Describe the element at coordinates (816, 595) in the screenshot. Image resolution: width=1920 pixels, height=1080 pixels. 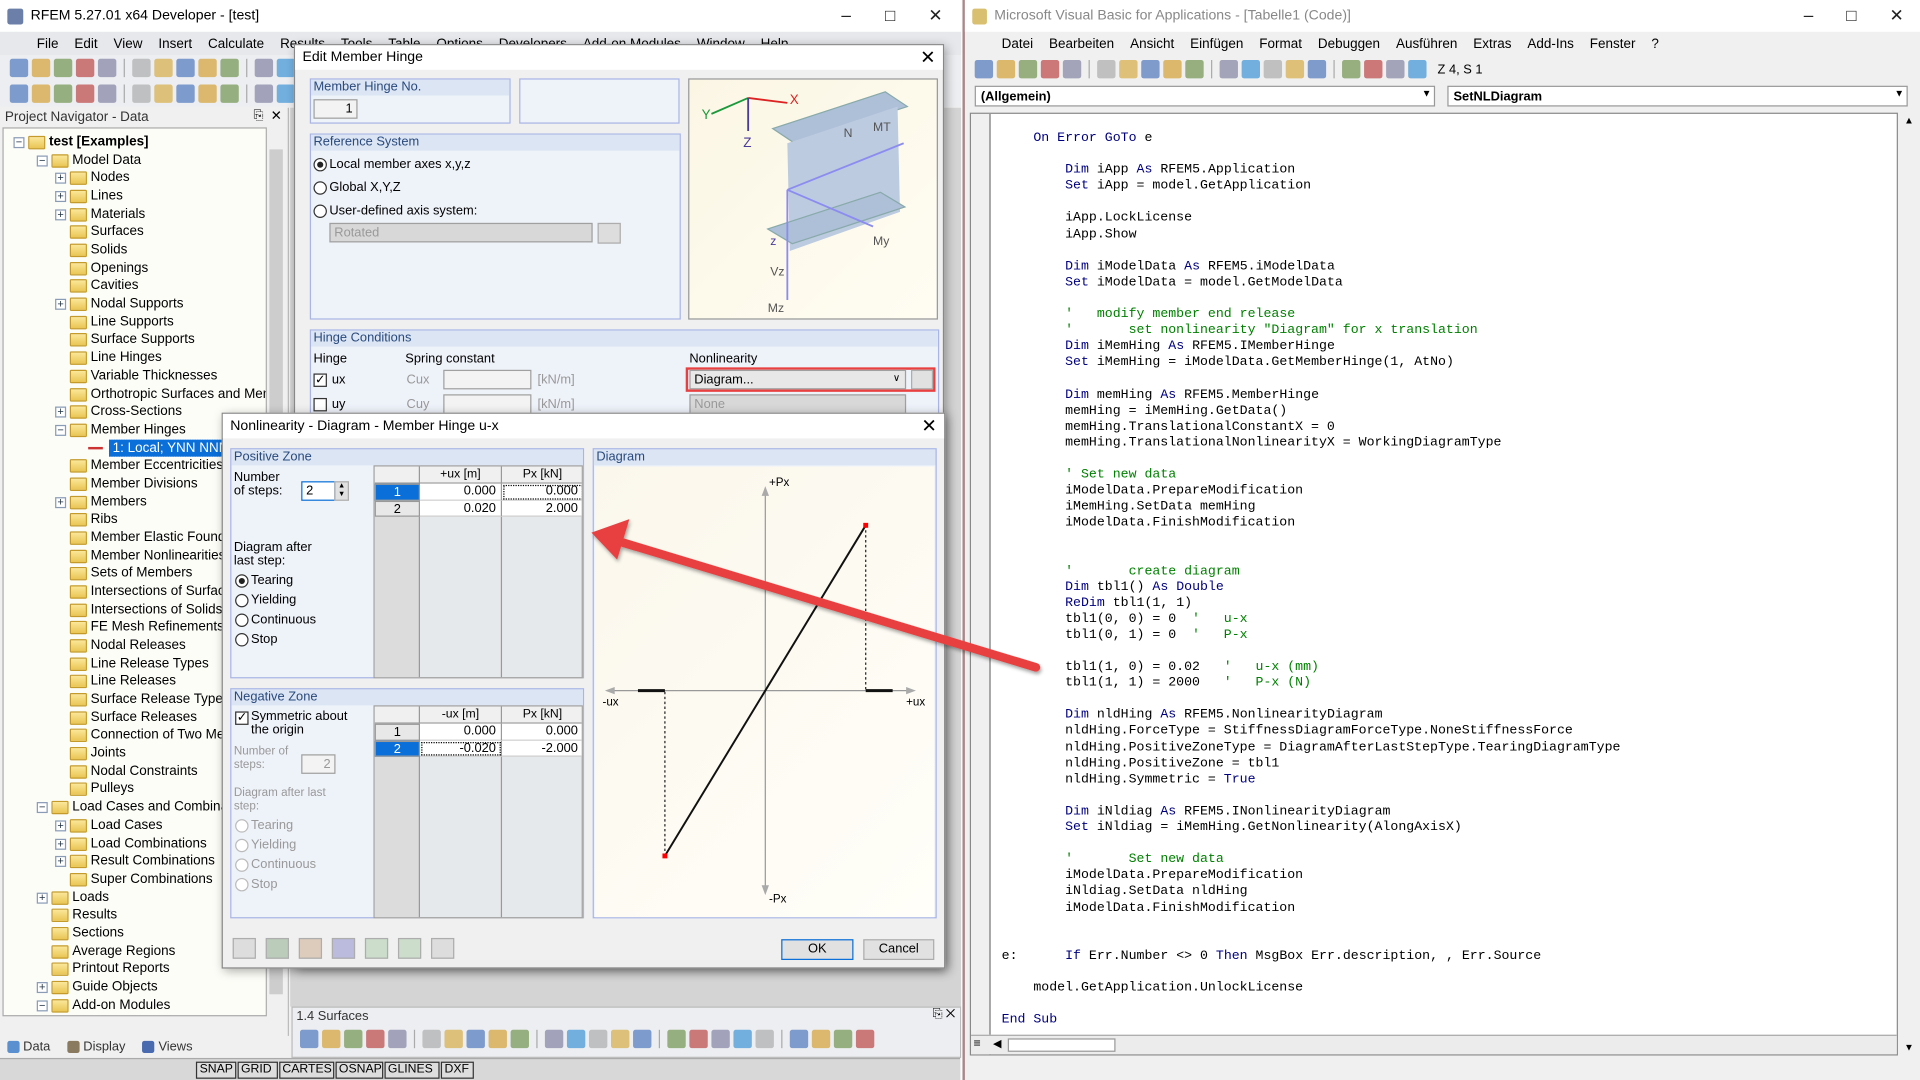
I see `annotation-arrow` at that location.